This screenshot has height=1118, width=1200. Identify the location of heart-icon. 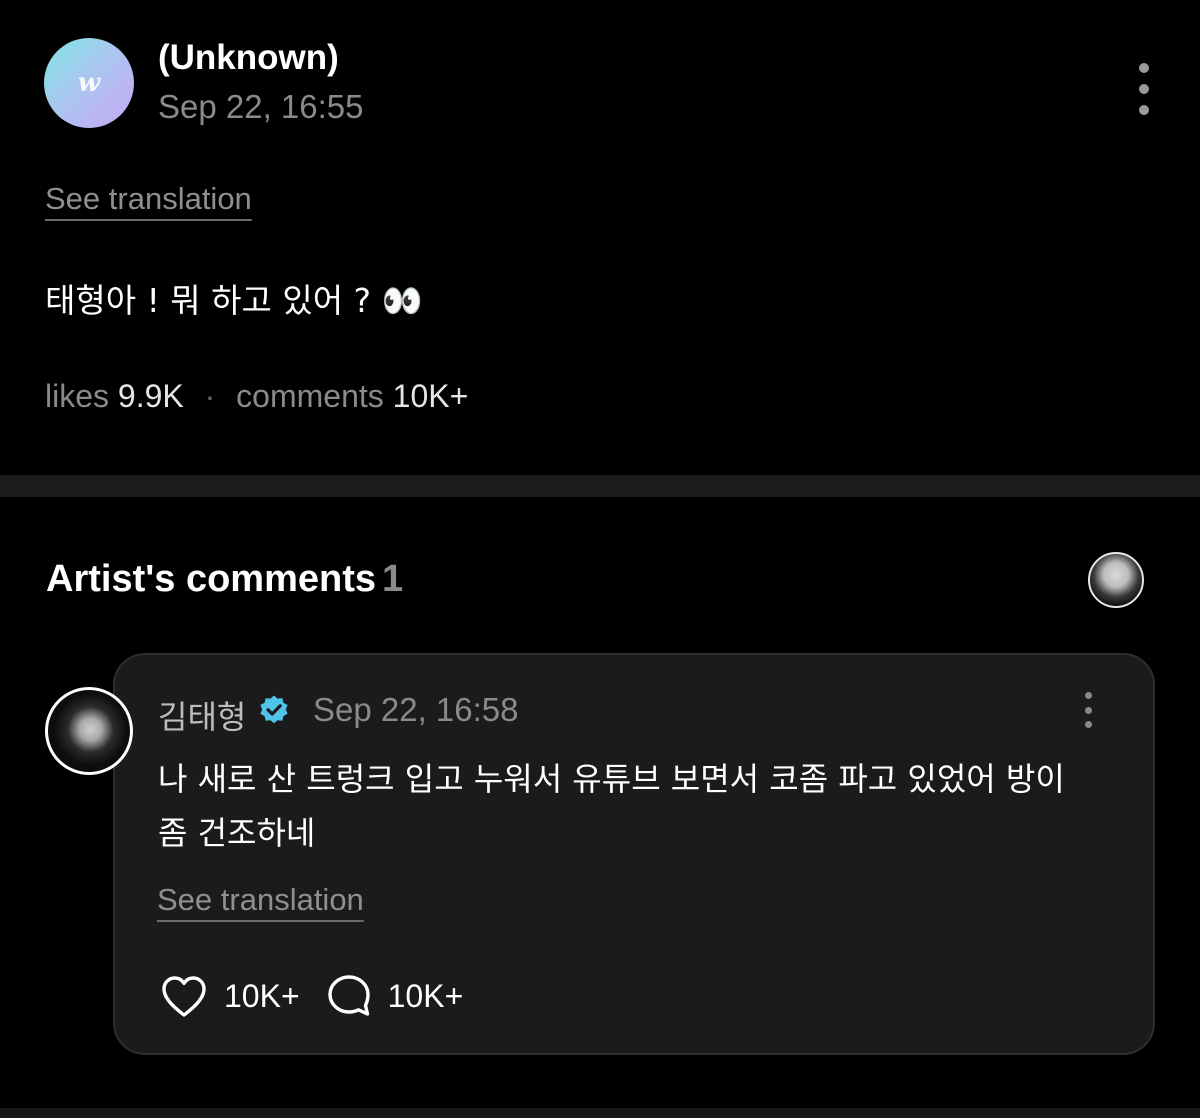
(184, 996).